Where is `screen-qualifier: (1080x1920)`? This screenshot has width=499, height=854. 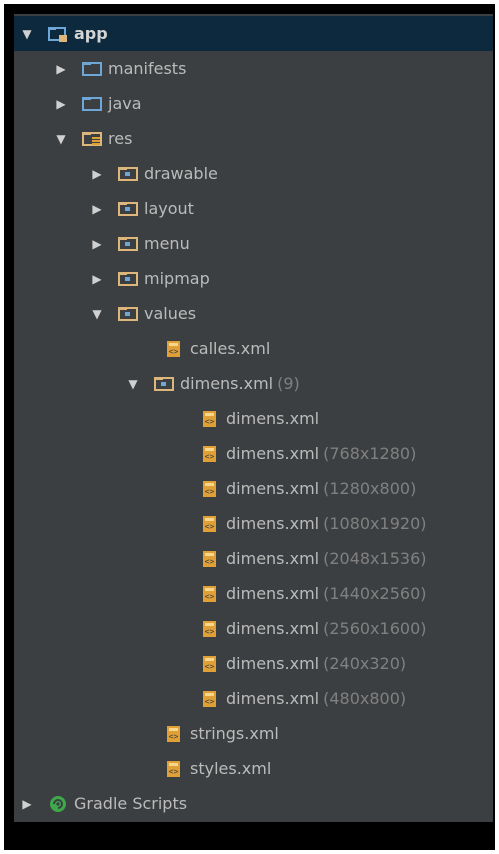
screen-qualifier: (1080x1920) is located at coordinates (375, 523).